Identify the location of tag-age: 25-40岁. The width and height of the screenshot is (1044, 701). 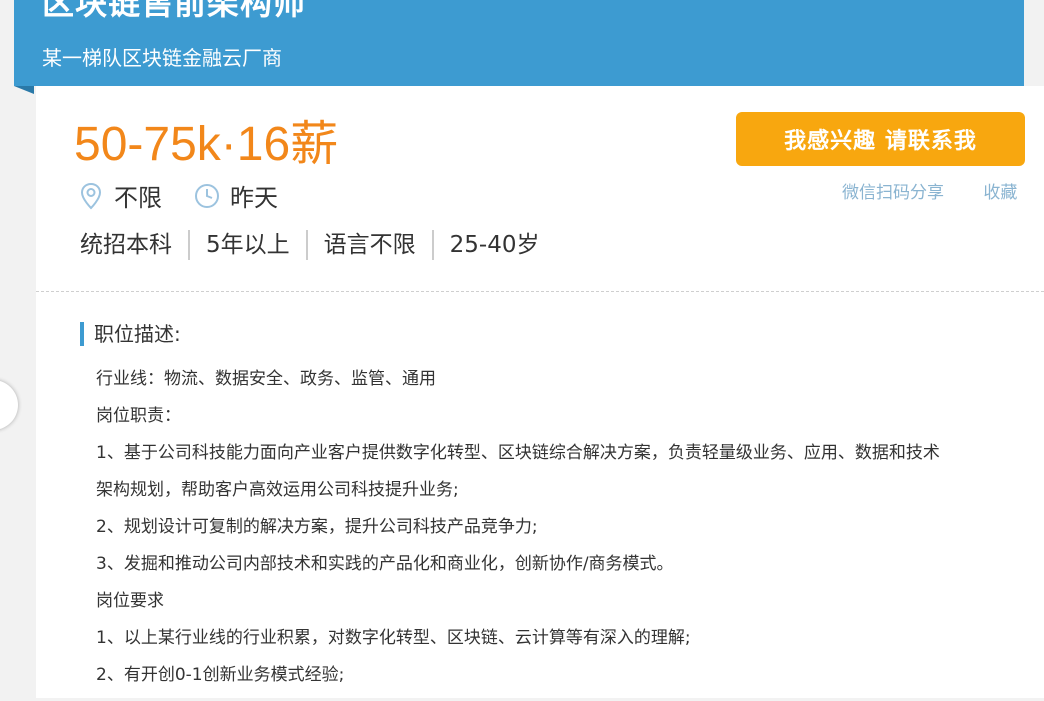
(493, 245).